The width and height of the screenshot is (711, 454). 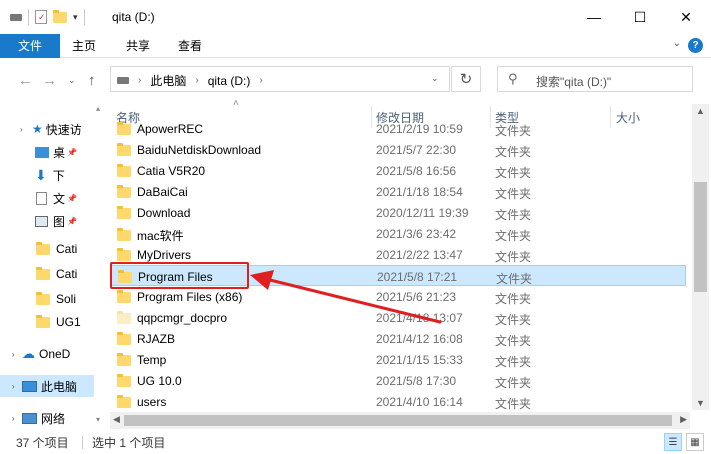 I want to click on file-date: 2021/5/8 16:56, so click(x=416, y=171).